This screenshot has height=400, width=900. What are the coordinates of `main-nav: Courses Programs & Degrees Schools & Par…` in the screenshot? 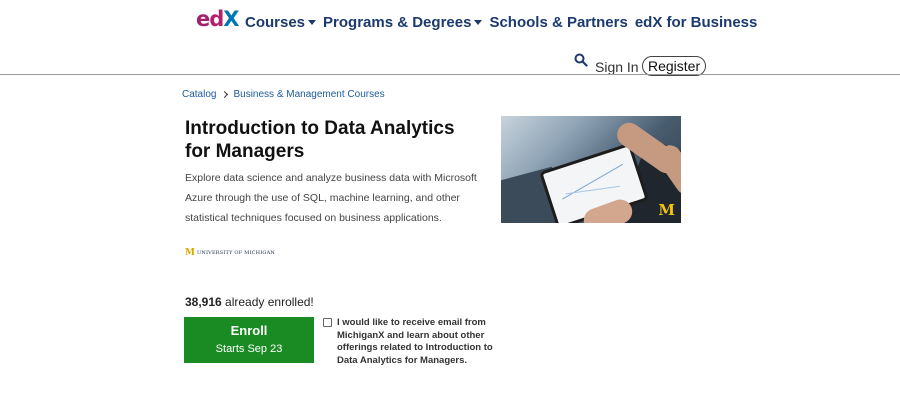 It's located at (504, 22).